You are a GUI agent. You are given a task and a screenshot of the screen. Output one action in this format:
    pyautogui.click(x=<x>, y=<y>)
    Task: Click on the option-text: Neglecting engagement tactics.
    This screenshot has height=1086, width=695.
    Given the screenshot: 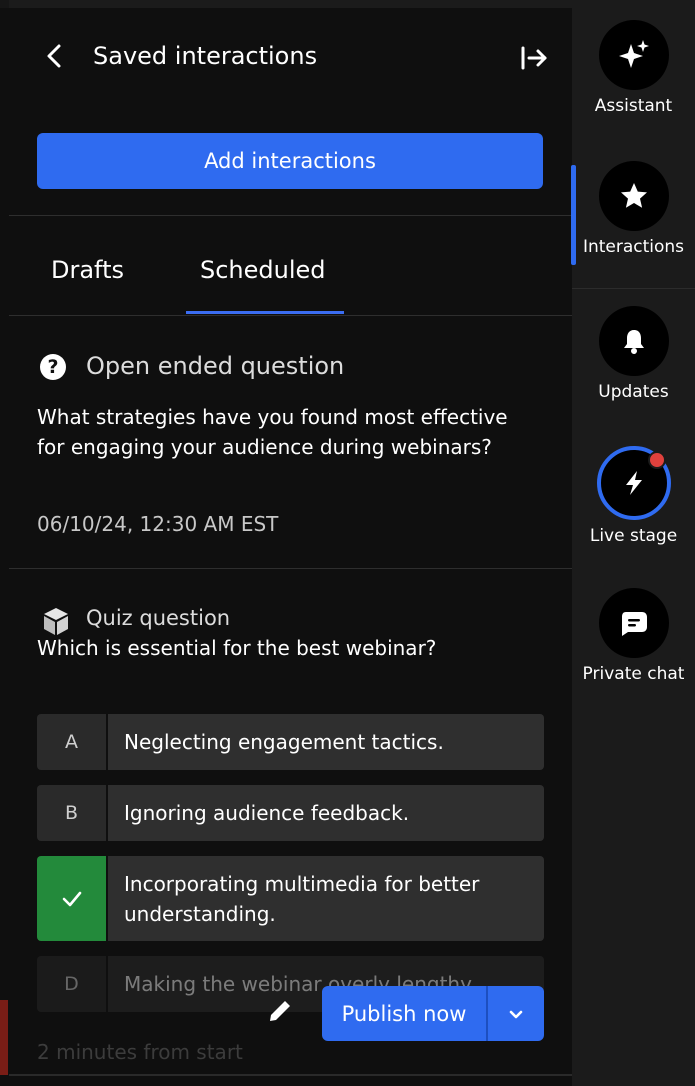 What is the action you would take?
    pyautogui.click(x=326, y=742)
    